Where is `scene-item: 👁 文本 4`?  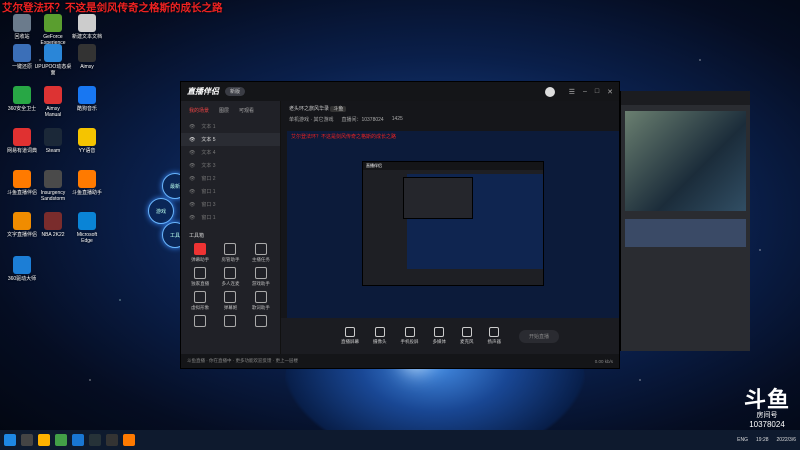
scene-item: 👁 文本 4 is located at coordinates (230, 152).